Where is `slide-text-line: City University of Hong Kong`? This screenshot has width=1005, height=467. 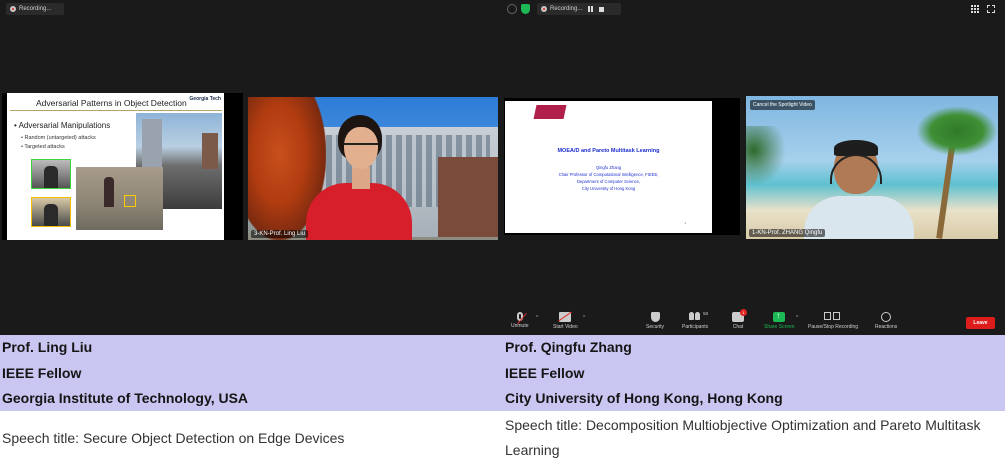 slide-text-line: City University of Hong Kong is located at coordinates (608, 188).